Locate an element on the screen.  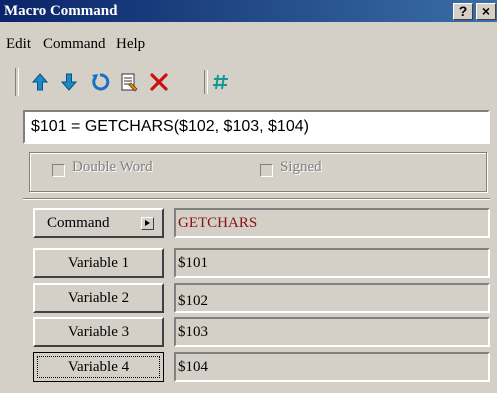
variable-4-button: Variable 4 is located at coordinates (98, 367).